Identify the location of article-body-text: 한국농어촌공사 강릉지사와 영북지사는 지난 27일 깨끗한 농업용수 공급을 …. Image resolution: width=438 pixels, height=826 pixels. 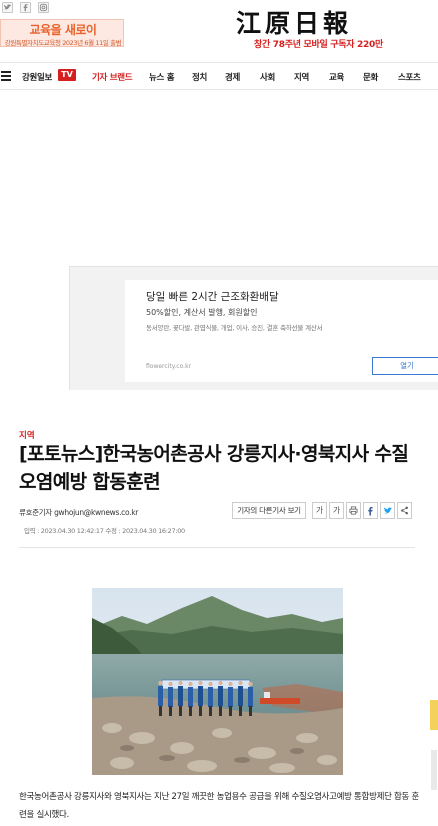
(219, 806).